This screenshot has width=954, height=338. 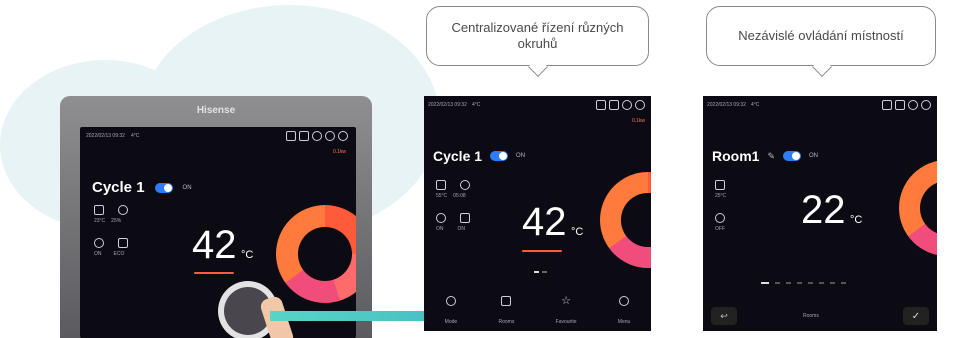 What do you see at coordinates (442, 196) in the screenshot?
I see `cycle-mini-value: 55°C` at bounding box center [442, 196].